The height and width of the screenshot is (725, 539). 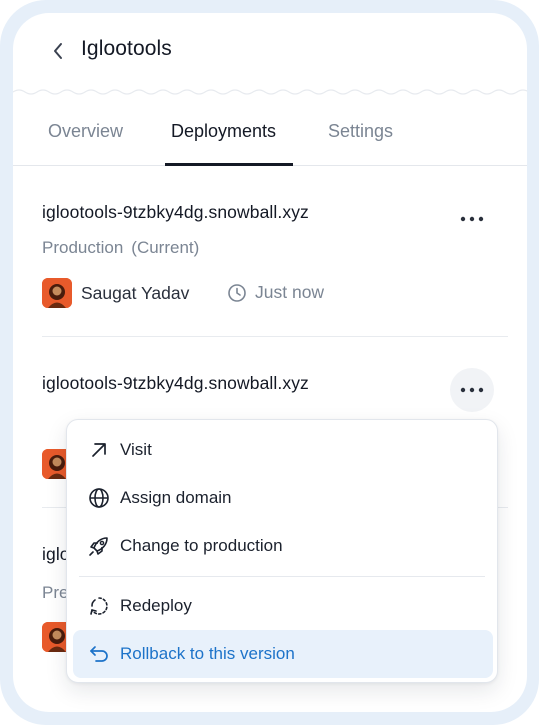 What do you see at coordinates (85, 131) in the screenshot?
I see `tab-overview: Overview` at bounding box center [85, 131].